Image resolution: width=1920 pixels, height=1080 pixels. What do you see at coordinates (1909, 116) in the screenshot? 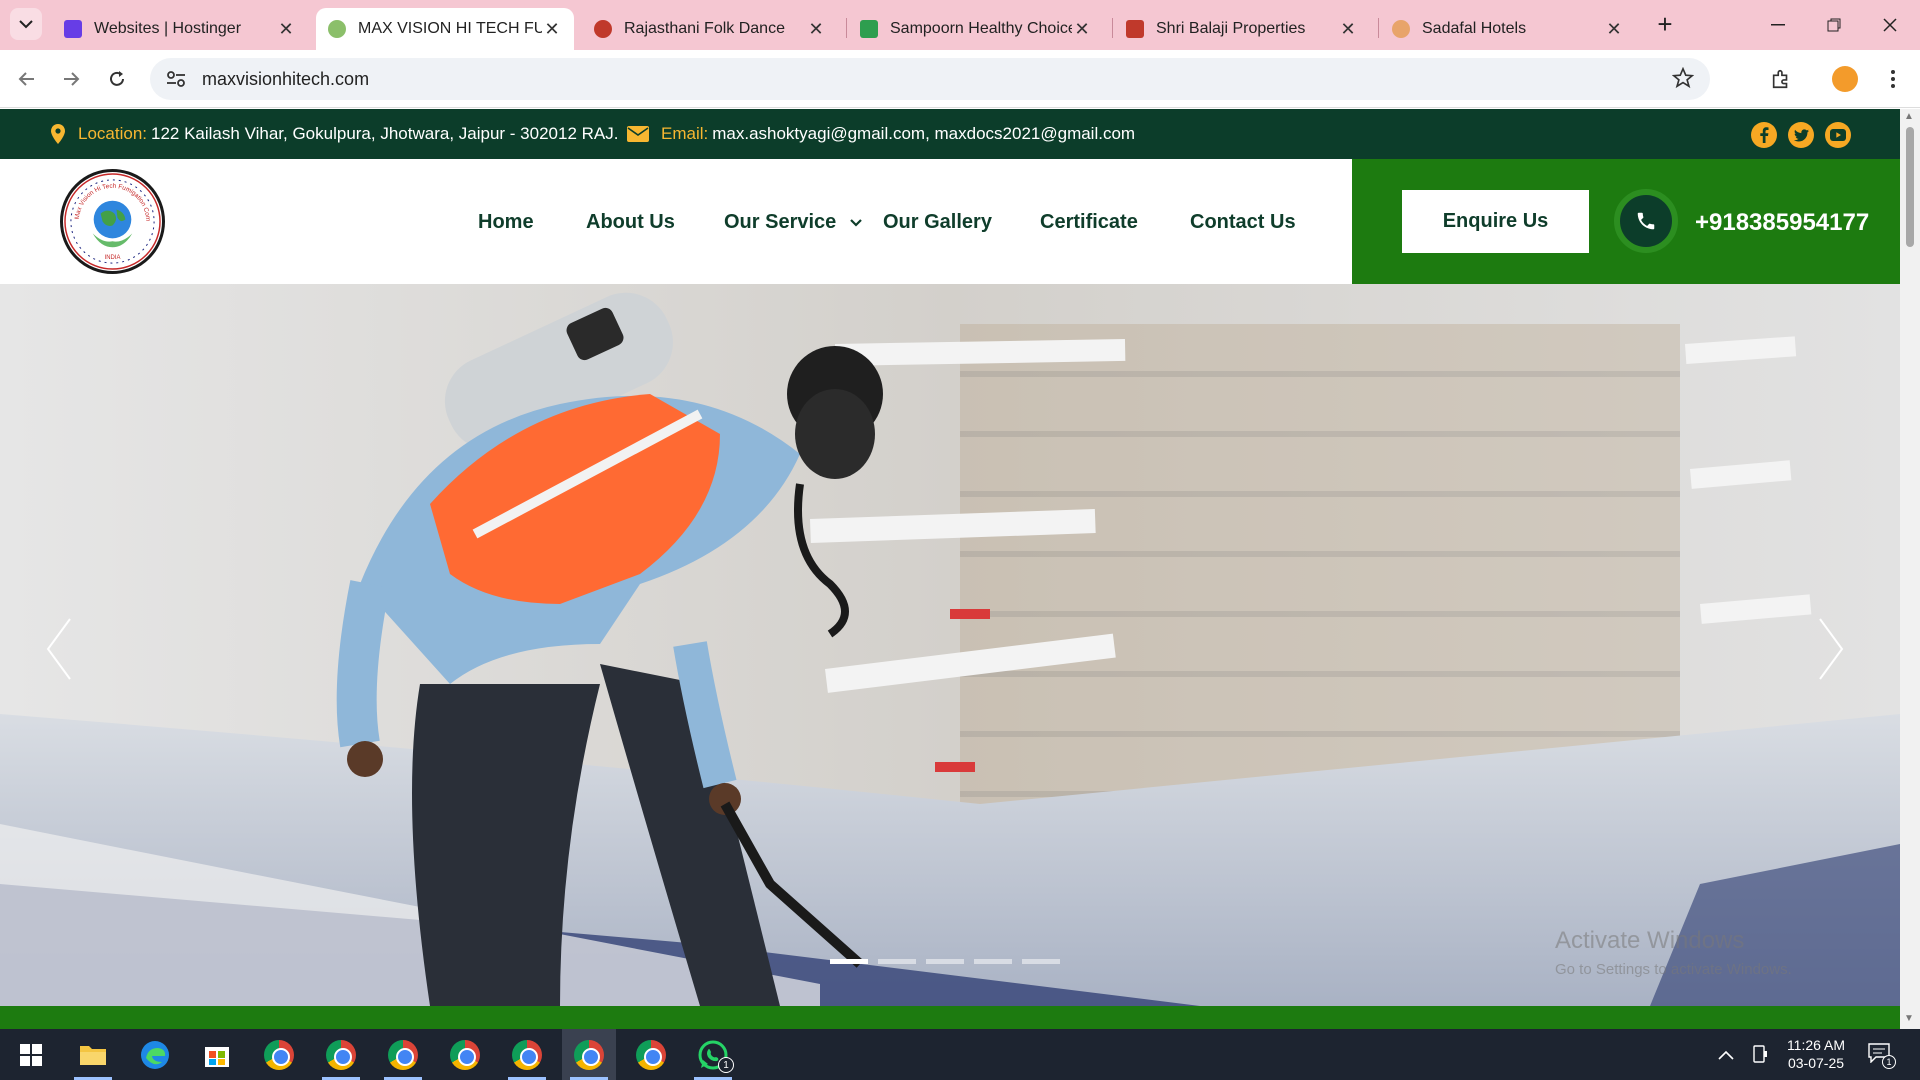
I see `scroll-up-icon: ▲` at bounding box center [1909, 116].